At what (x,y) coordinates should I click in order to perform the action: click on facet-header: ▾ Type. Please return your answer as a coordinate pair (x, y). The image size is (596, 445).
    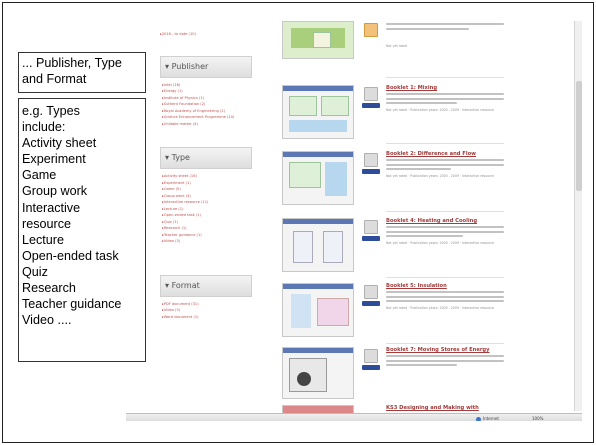
    Looking at the image, I should click on (206, 158).